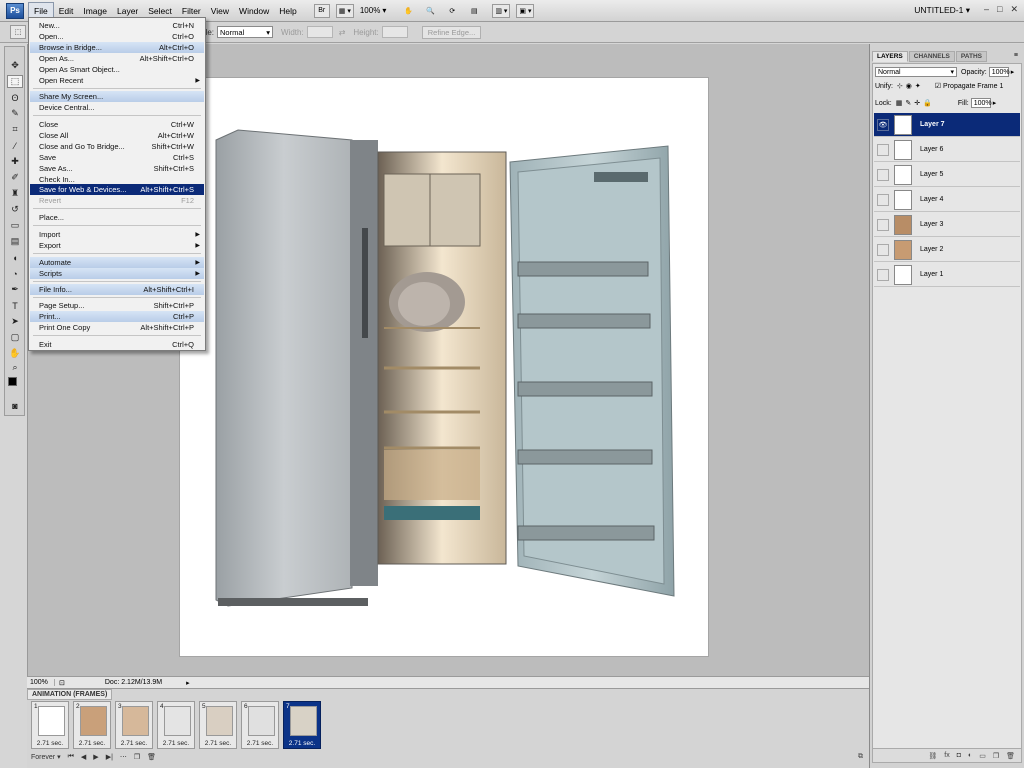  I want to click on panel-menu-icon: ≡, so click(1016, 55).